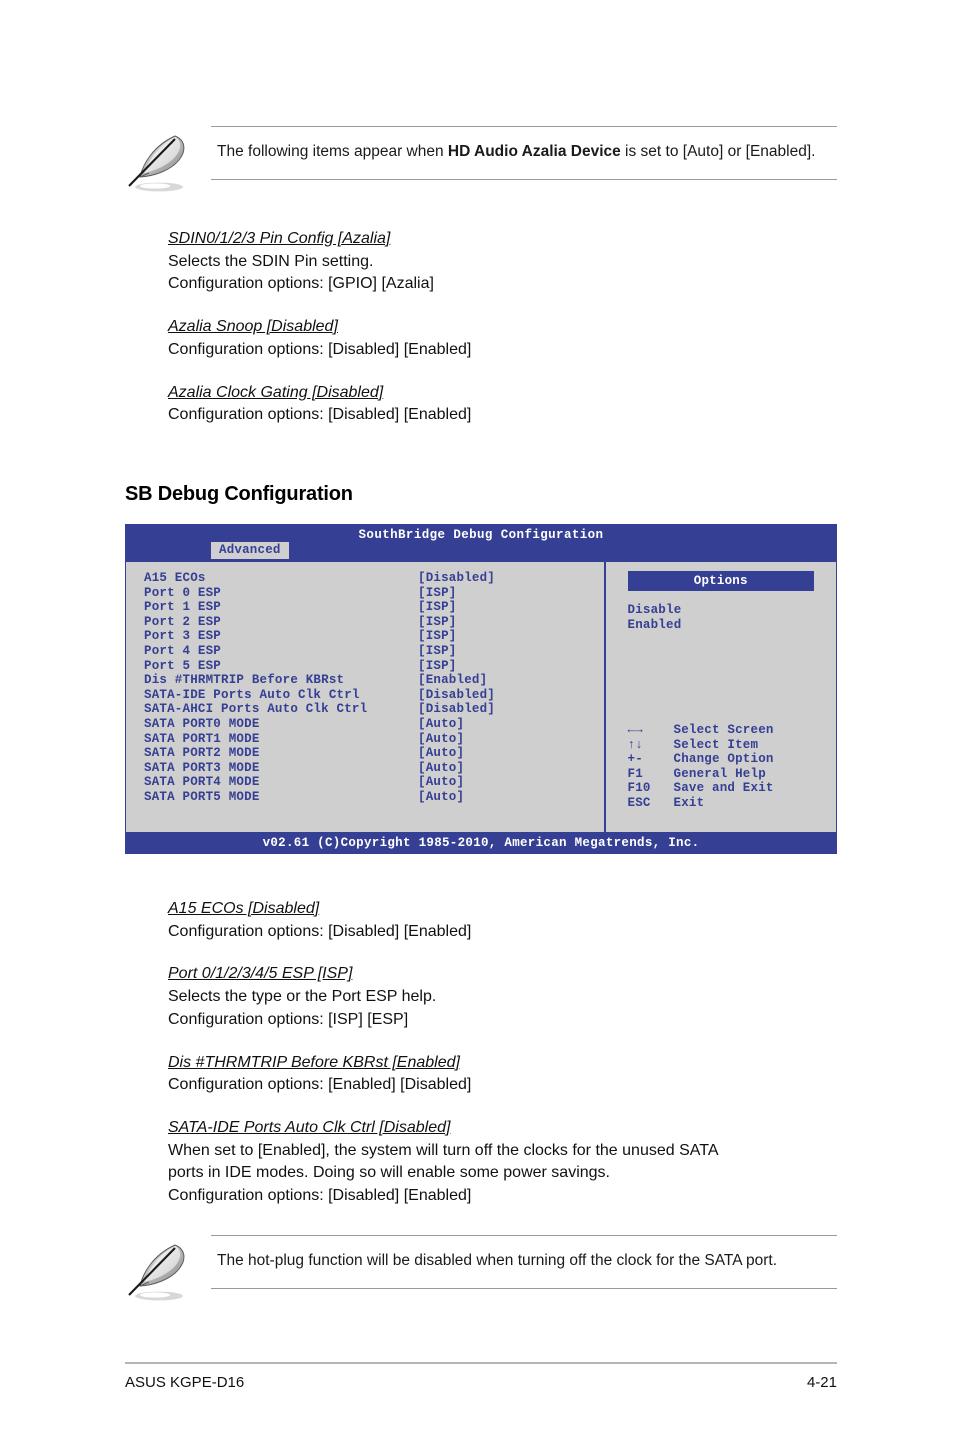 This screenshot has height=1438, width=954. Describe the element at coordinates (260, 974) in the screenshot. I see `section-title: Port 0/1/2/3/4/5 ESP [ISP]` at that location.